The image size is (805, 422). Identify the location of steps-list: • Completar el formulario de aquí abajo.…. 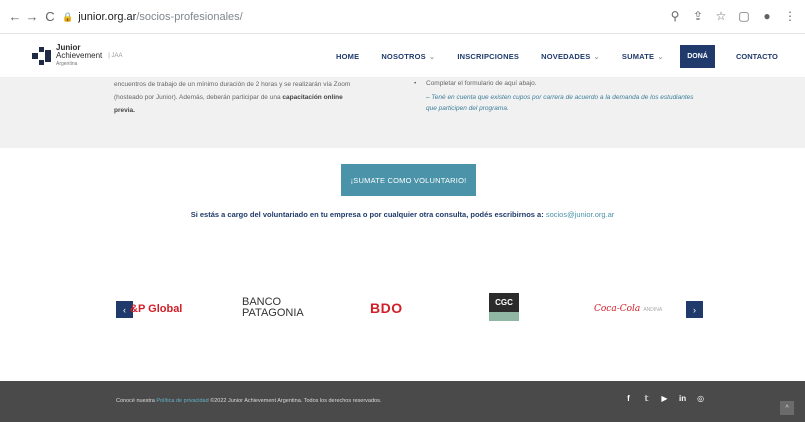
(559, 96).